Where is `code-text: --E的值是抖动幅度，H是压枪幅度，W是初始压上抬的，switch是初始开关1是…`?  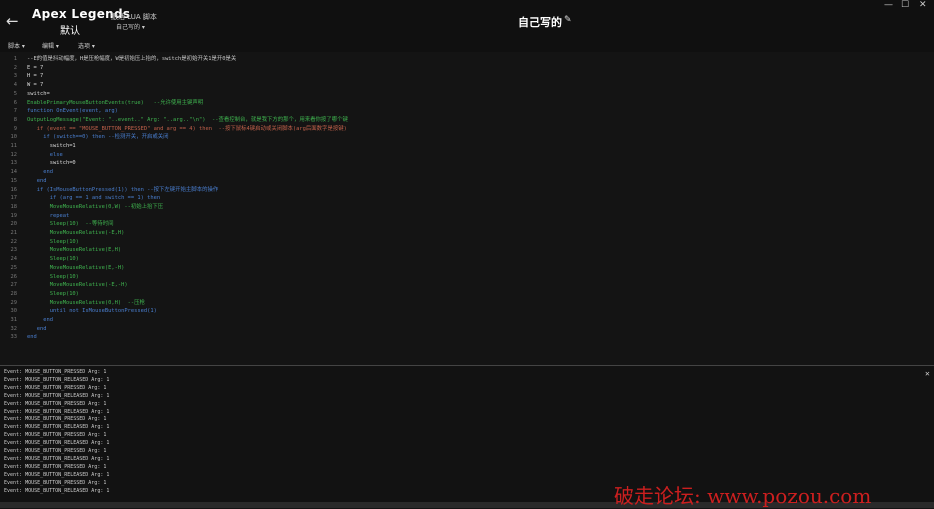
code-text: --E的值是抖动幅度，H是压枪幅度，W是初始压上抬的，switch是初始开关1是… is located at coordinates (132, 59).